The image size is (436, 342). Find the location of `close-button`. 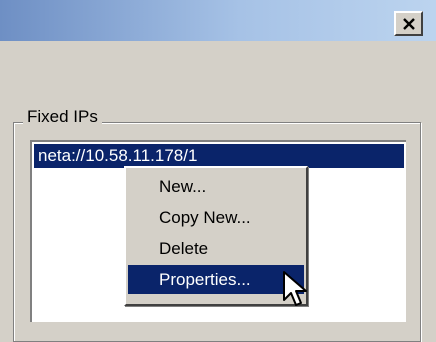

close-button is located at coordinates (408, 23).